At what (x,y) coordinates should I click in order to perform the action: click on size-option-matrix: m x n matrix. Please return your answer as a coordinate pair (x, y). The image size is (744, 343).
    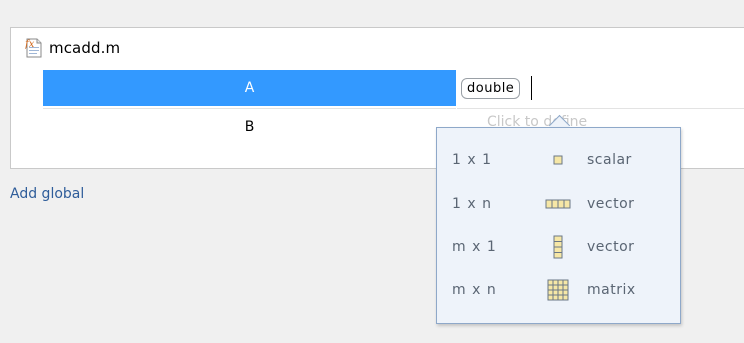
    Looking at the image, I should click on (558, 290).